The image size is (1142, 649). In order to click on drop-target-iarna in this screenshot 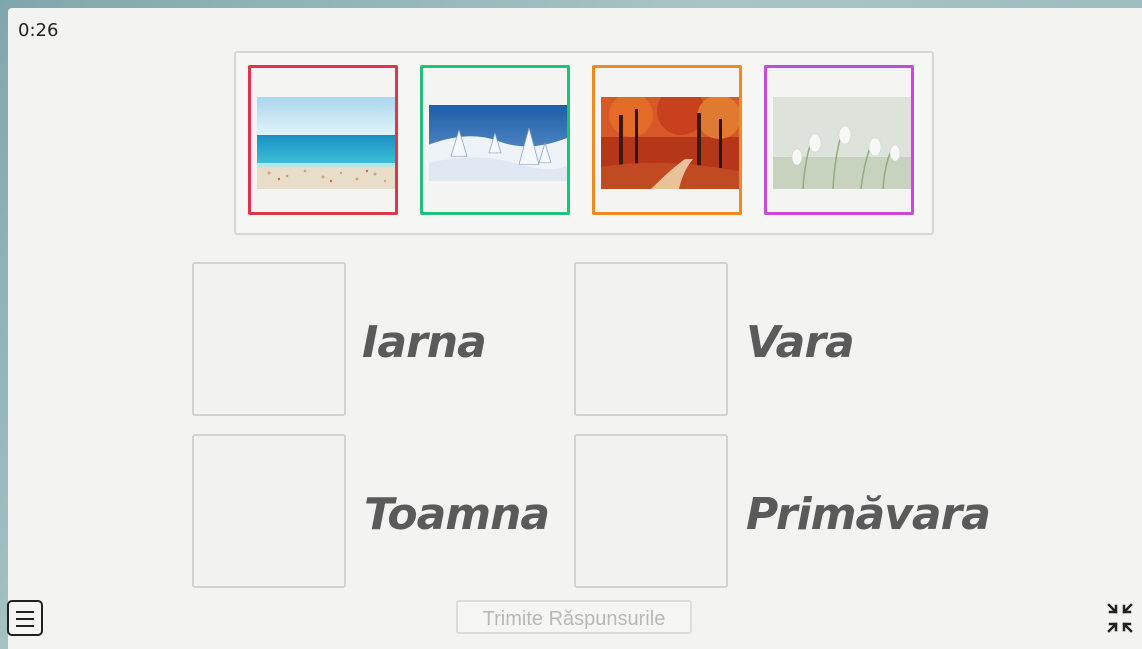, I will do `click(269, 339)`.